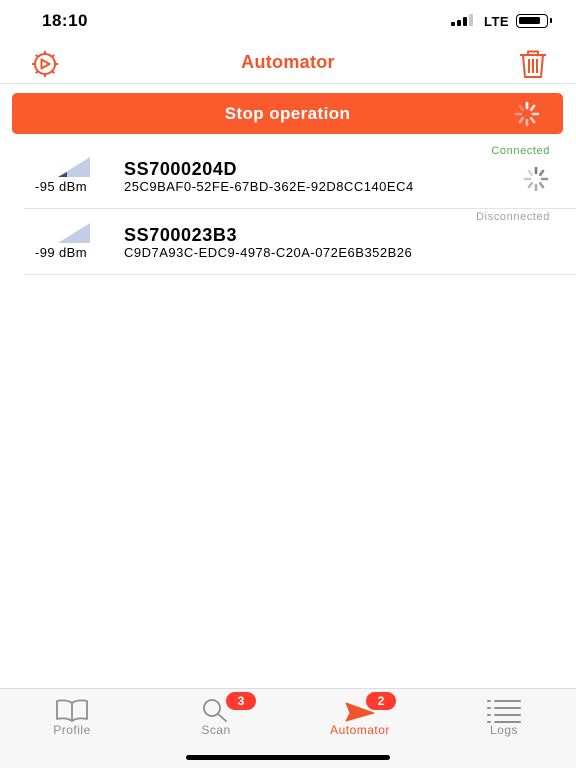  I want to click on connection-status: Disconnected, so click(513, 217).